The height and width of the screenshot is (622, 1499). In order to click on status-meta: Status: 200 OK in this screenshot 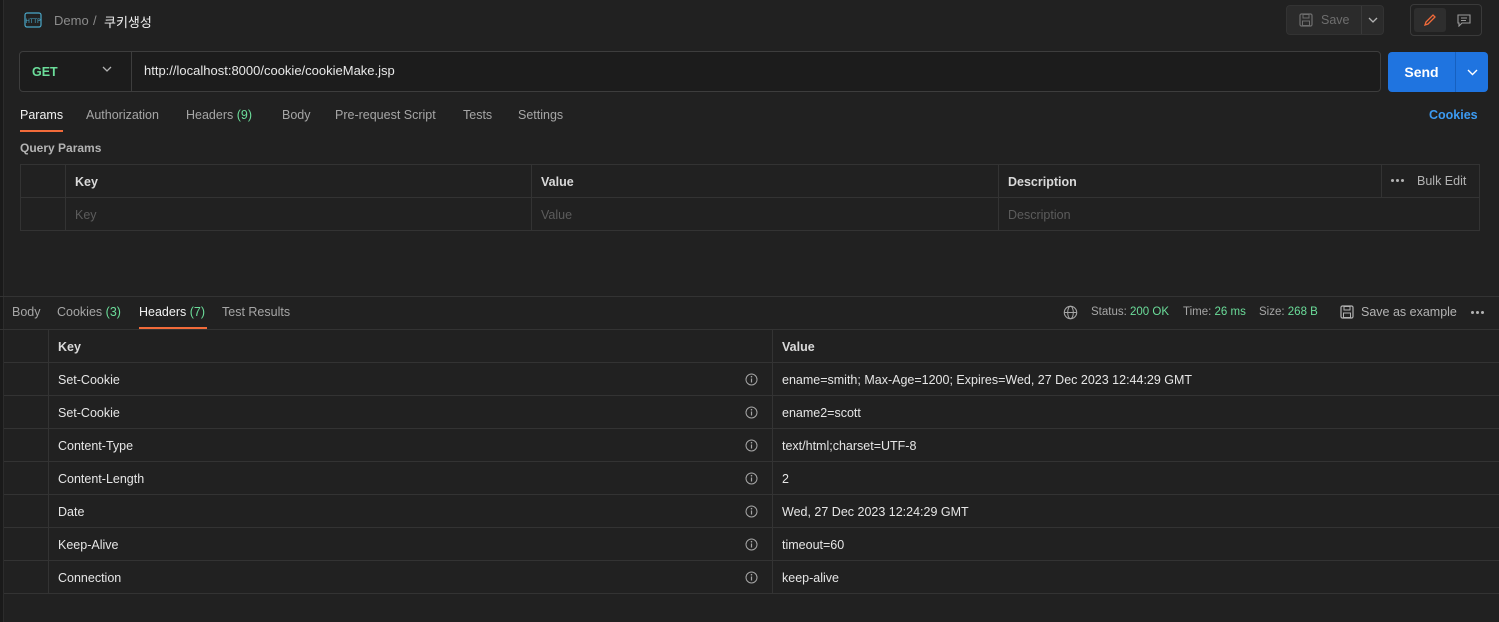, I will do `click(1130, 312)`.